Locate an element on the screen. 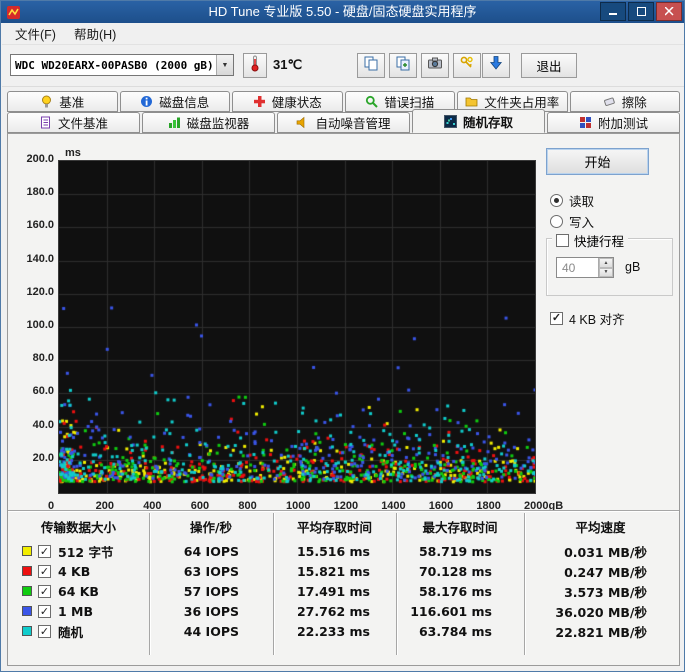 This screenshot has width=685, height=672. avg-speed-cell: 3.573 MB/秒 is located at coordinates (605, 592).